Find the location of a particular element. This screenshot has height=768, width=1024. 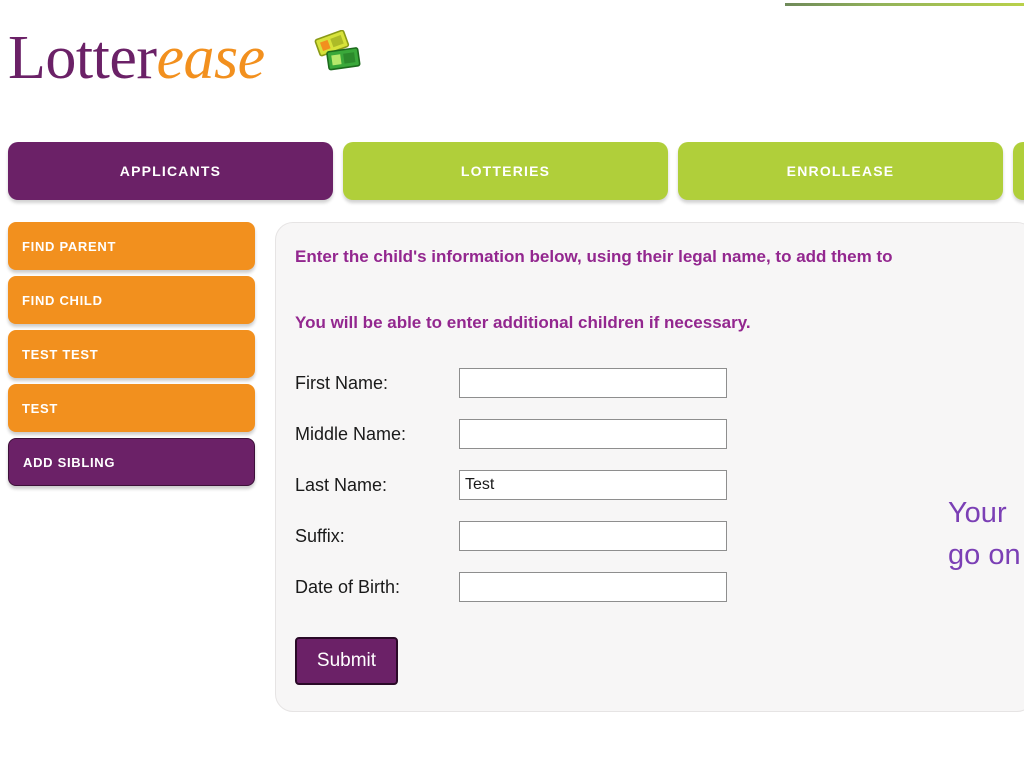

form-row-date-of-birth: Date of Birth: is located at coordinates (511, 597).